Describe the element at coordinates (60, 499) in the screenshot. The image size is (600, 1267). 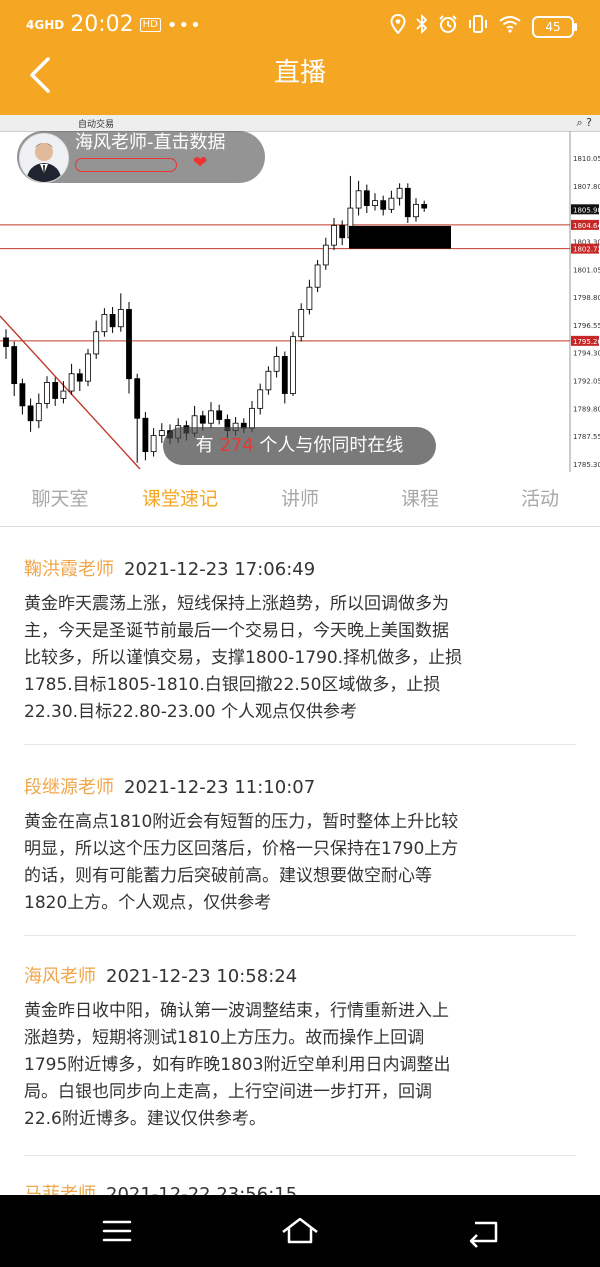
I see `tab-chatroom: 聊天室` at that location.